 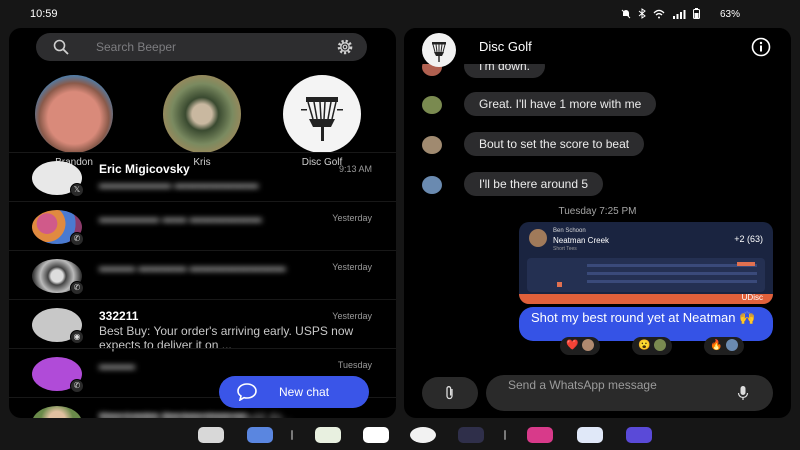 What do you see at coordinates (179, 184) in the screenshot?
I see `chat-preview-blurred: ▬▬▬▬▬▬ ▬▬▬▬▬▬▬` at bounding box center [179, 184].